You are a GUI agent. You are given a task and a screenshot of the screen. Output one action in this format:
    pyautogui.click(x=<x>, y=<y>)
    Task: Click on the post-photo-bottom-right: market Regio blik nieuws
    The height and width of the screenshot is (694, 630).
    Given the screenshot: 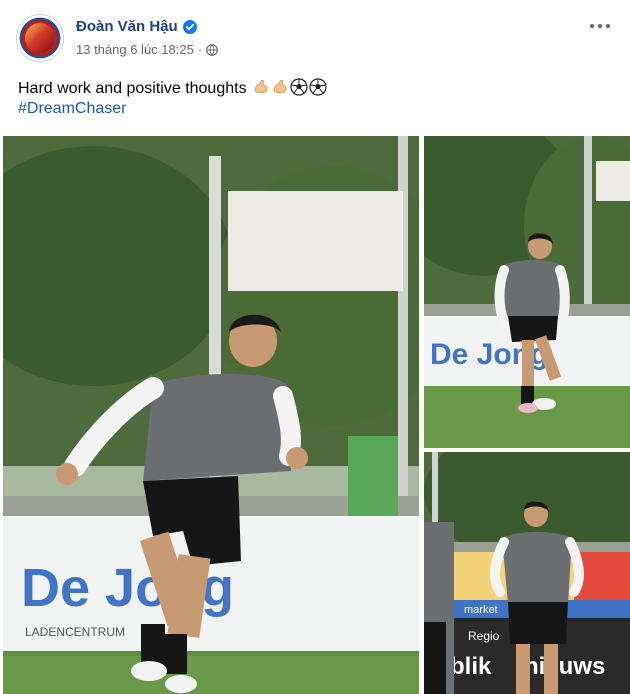 What is the action you would take?
    pyautogui.click(x=527, y=573)
    